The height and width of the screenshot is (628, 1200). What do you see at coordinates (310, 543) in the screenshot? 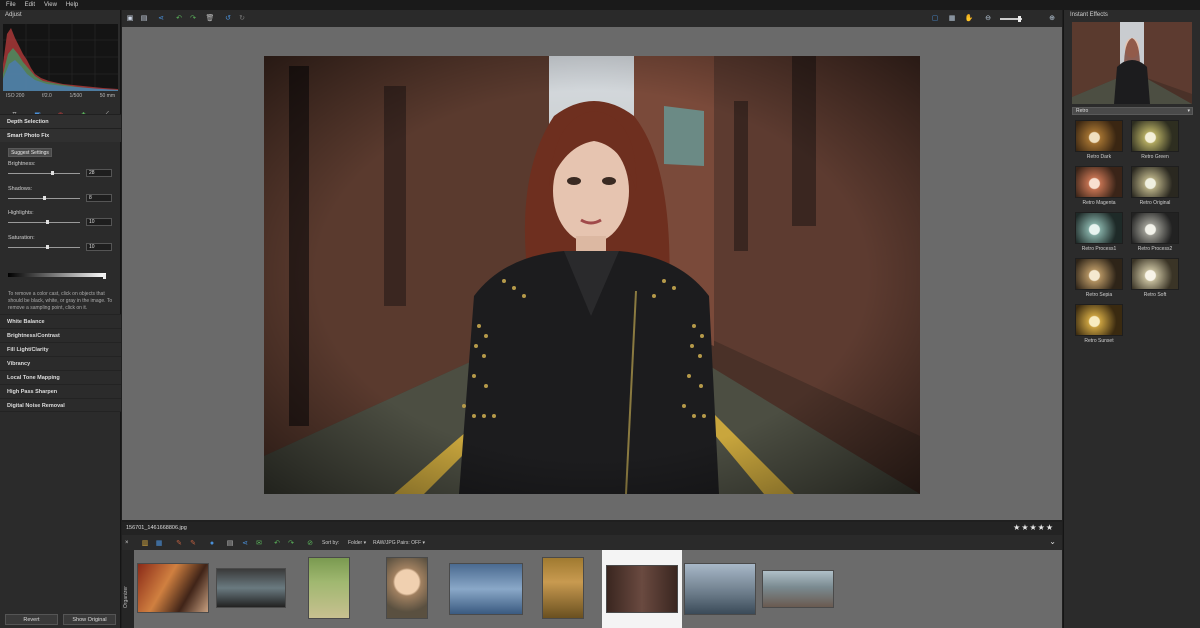
I see `filter-icon: ⊘` at bounding box center [310, 543].